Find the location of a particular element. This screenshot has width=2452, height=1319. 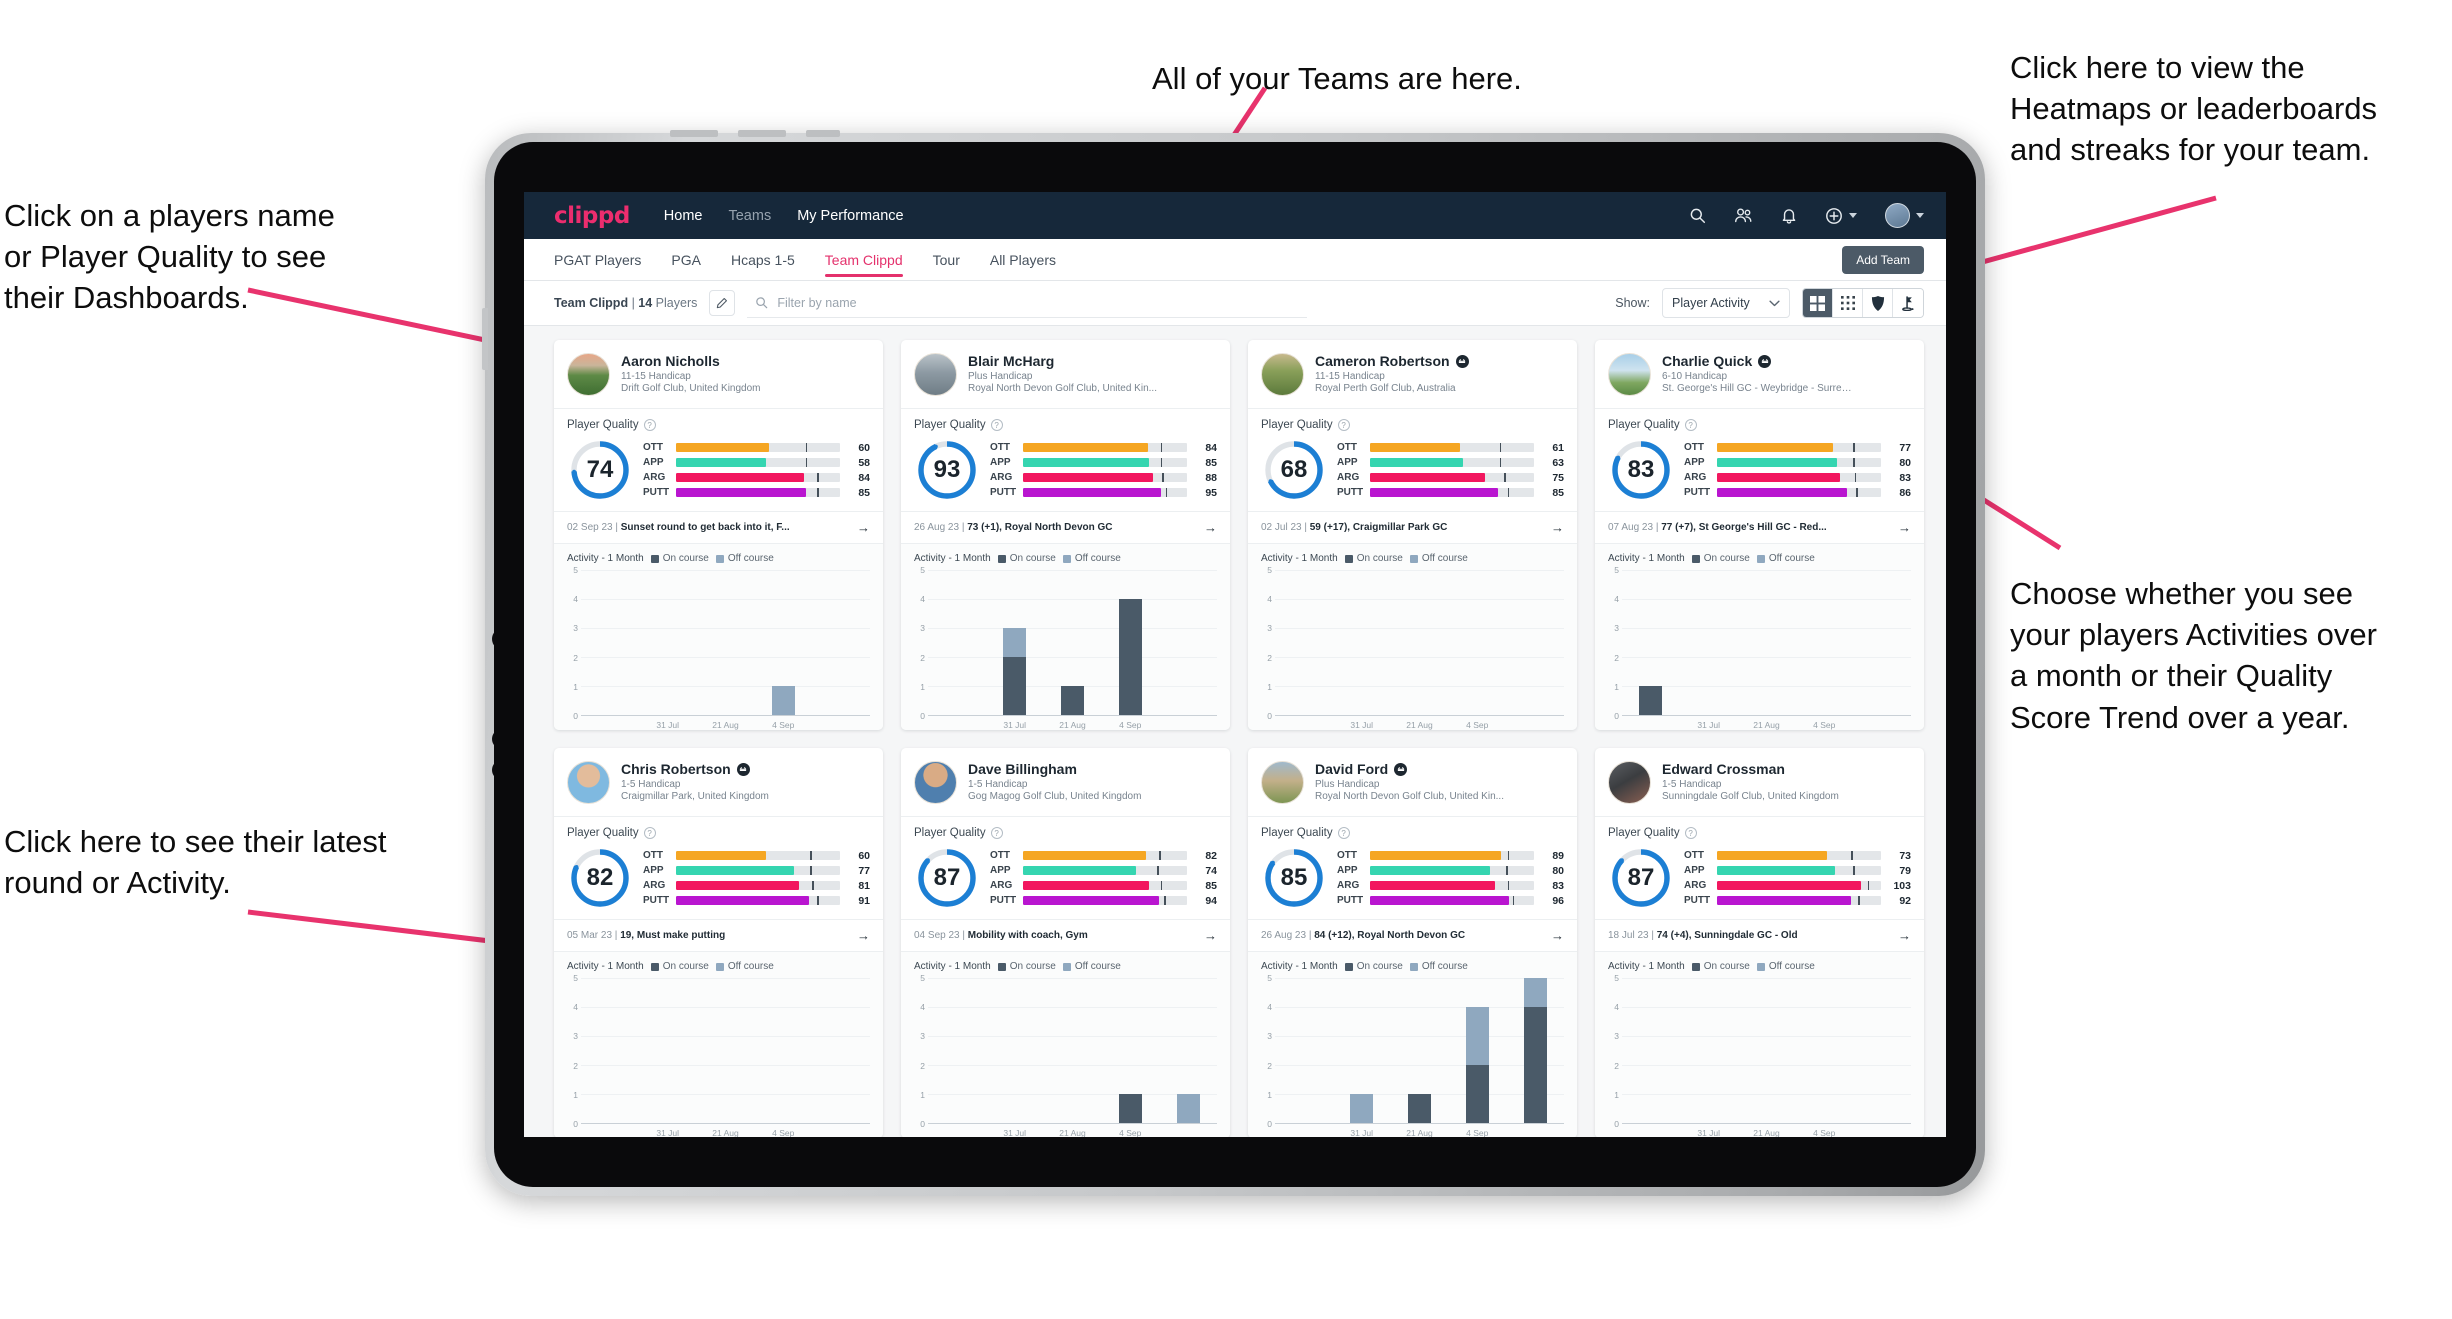

tab-team-clippd: Team Clippd is located at coordinates (863, 260).